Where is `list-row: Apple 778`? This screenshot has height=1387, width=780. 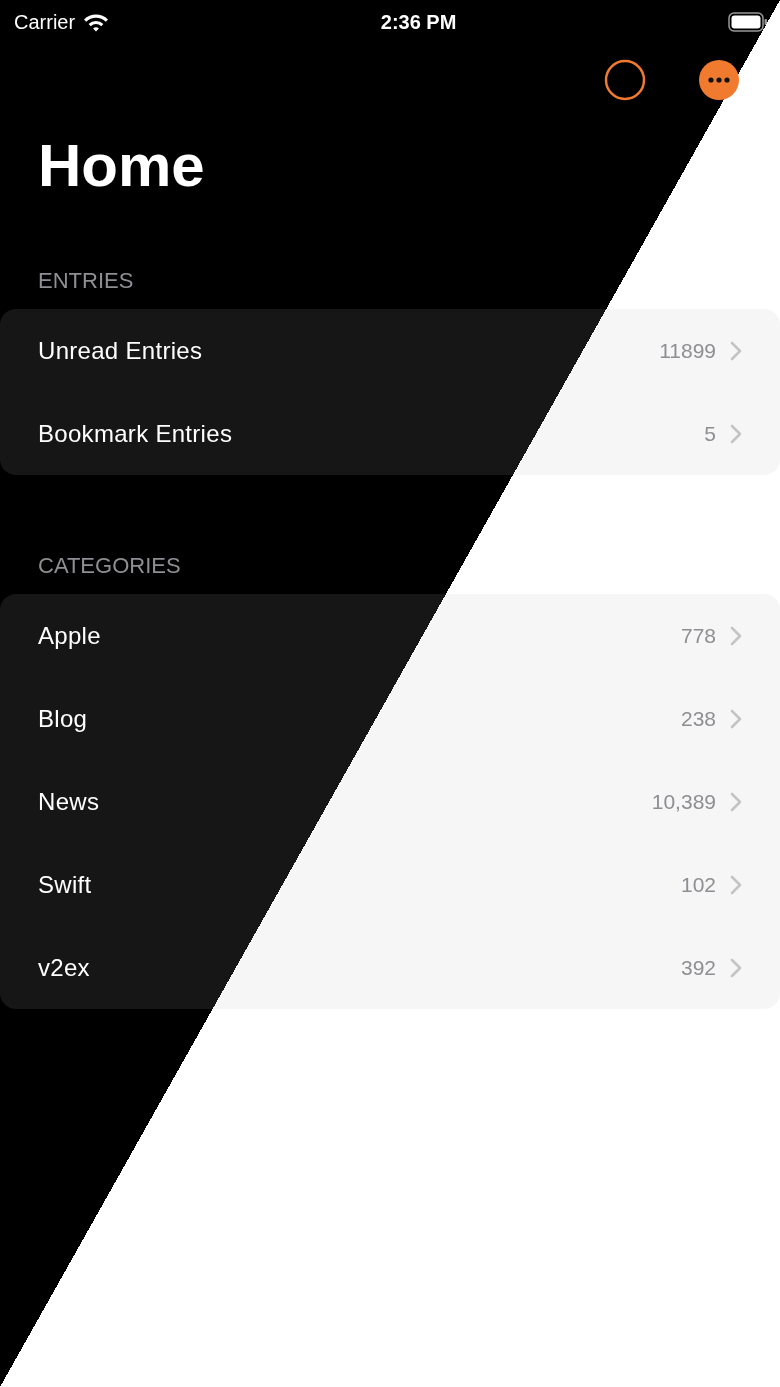 list-row: Apple 778 is located at coordinates (390, 635).